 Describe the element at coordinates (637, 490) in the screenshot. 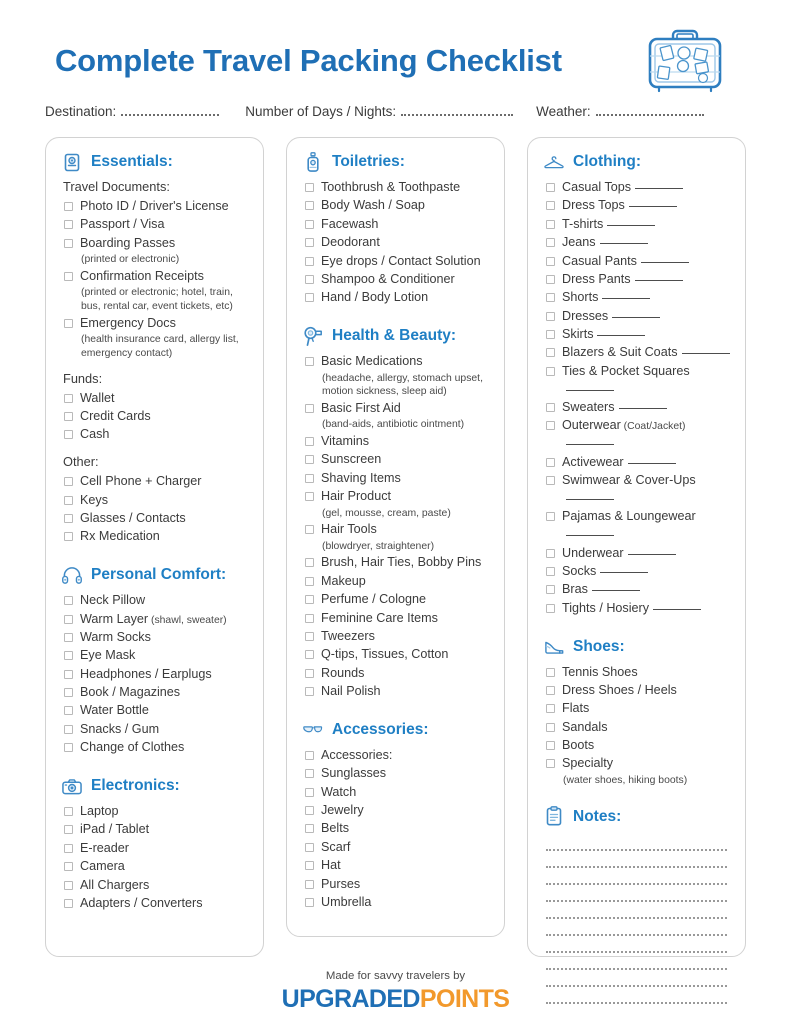

I see `checklist-item: Swimwear & Cover-Ups` at that location.